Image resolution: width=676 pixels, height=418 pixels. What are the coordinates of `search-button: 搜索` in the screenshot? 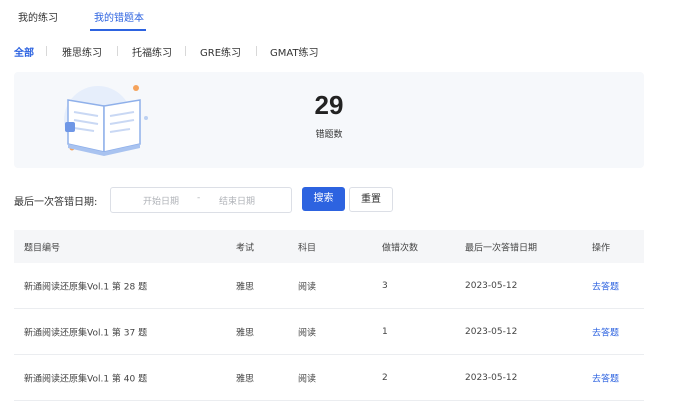 It's located at (323, 199).